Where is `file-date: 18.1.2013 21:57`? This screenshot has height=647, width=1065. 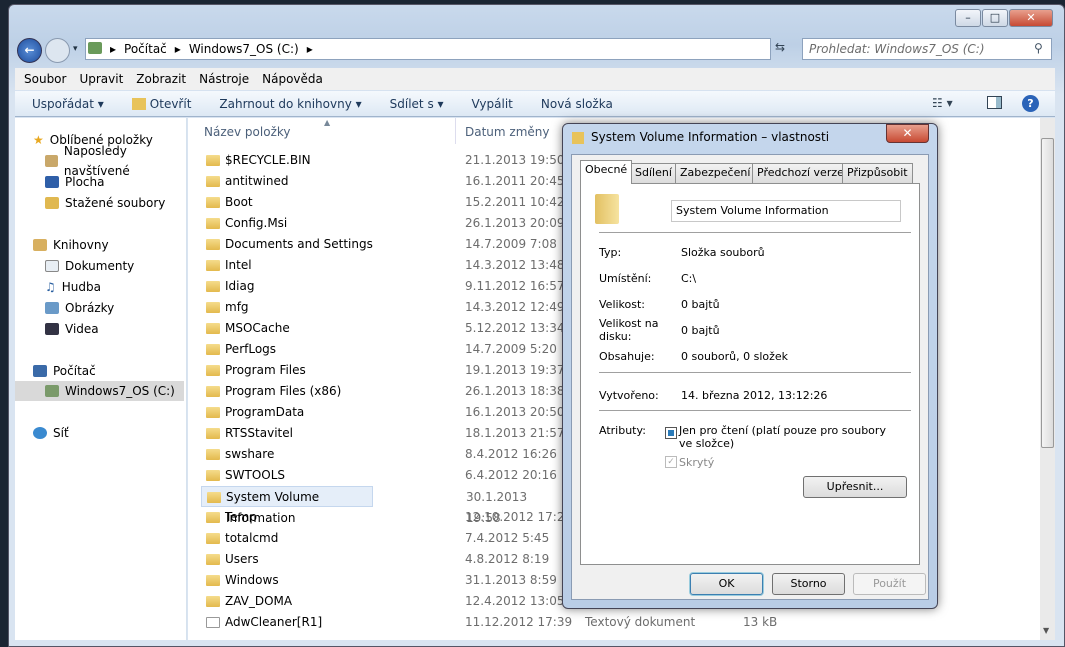 file-date: 18.1.2013 21:57 is located at coordinates (515, 433).